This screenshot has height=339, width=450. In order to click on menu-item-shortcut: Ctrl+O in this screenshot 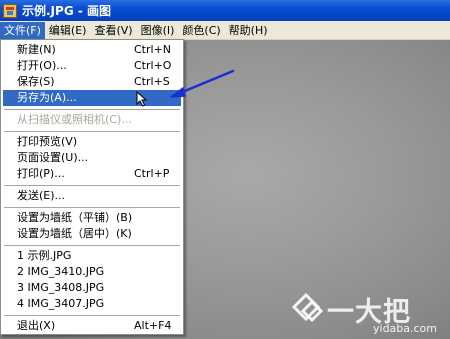, I will do `click(153, 65)`.